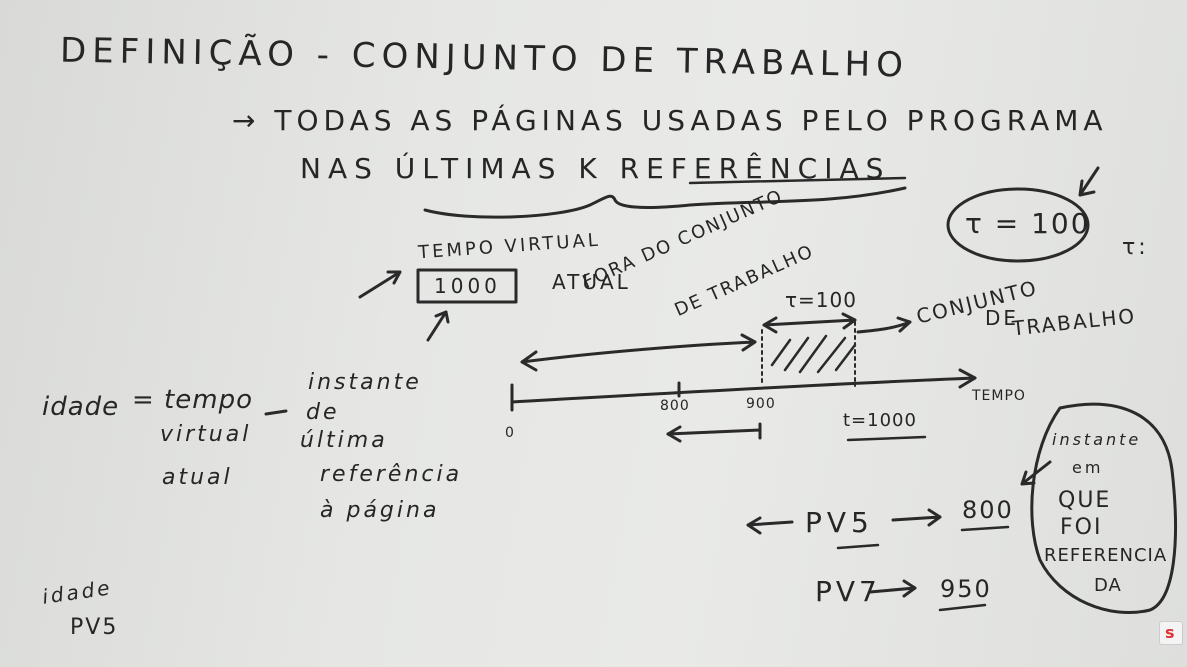  Describe the element at coordinates (743, 390) in the screenshot. I see `timeline-axis` at that location.